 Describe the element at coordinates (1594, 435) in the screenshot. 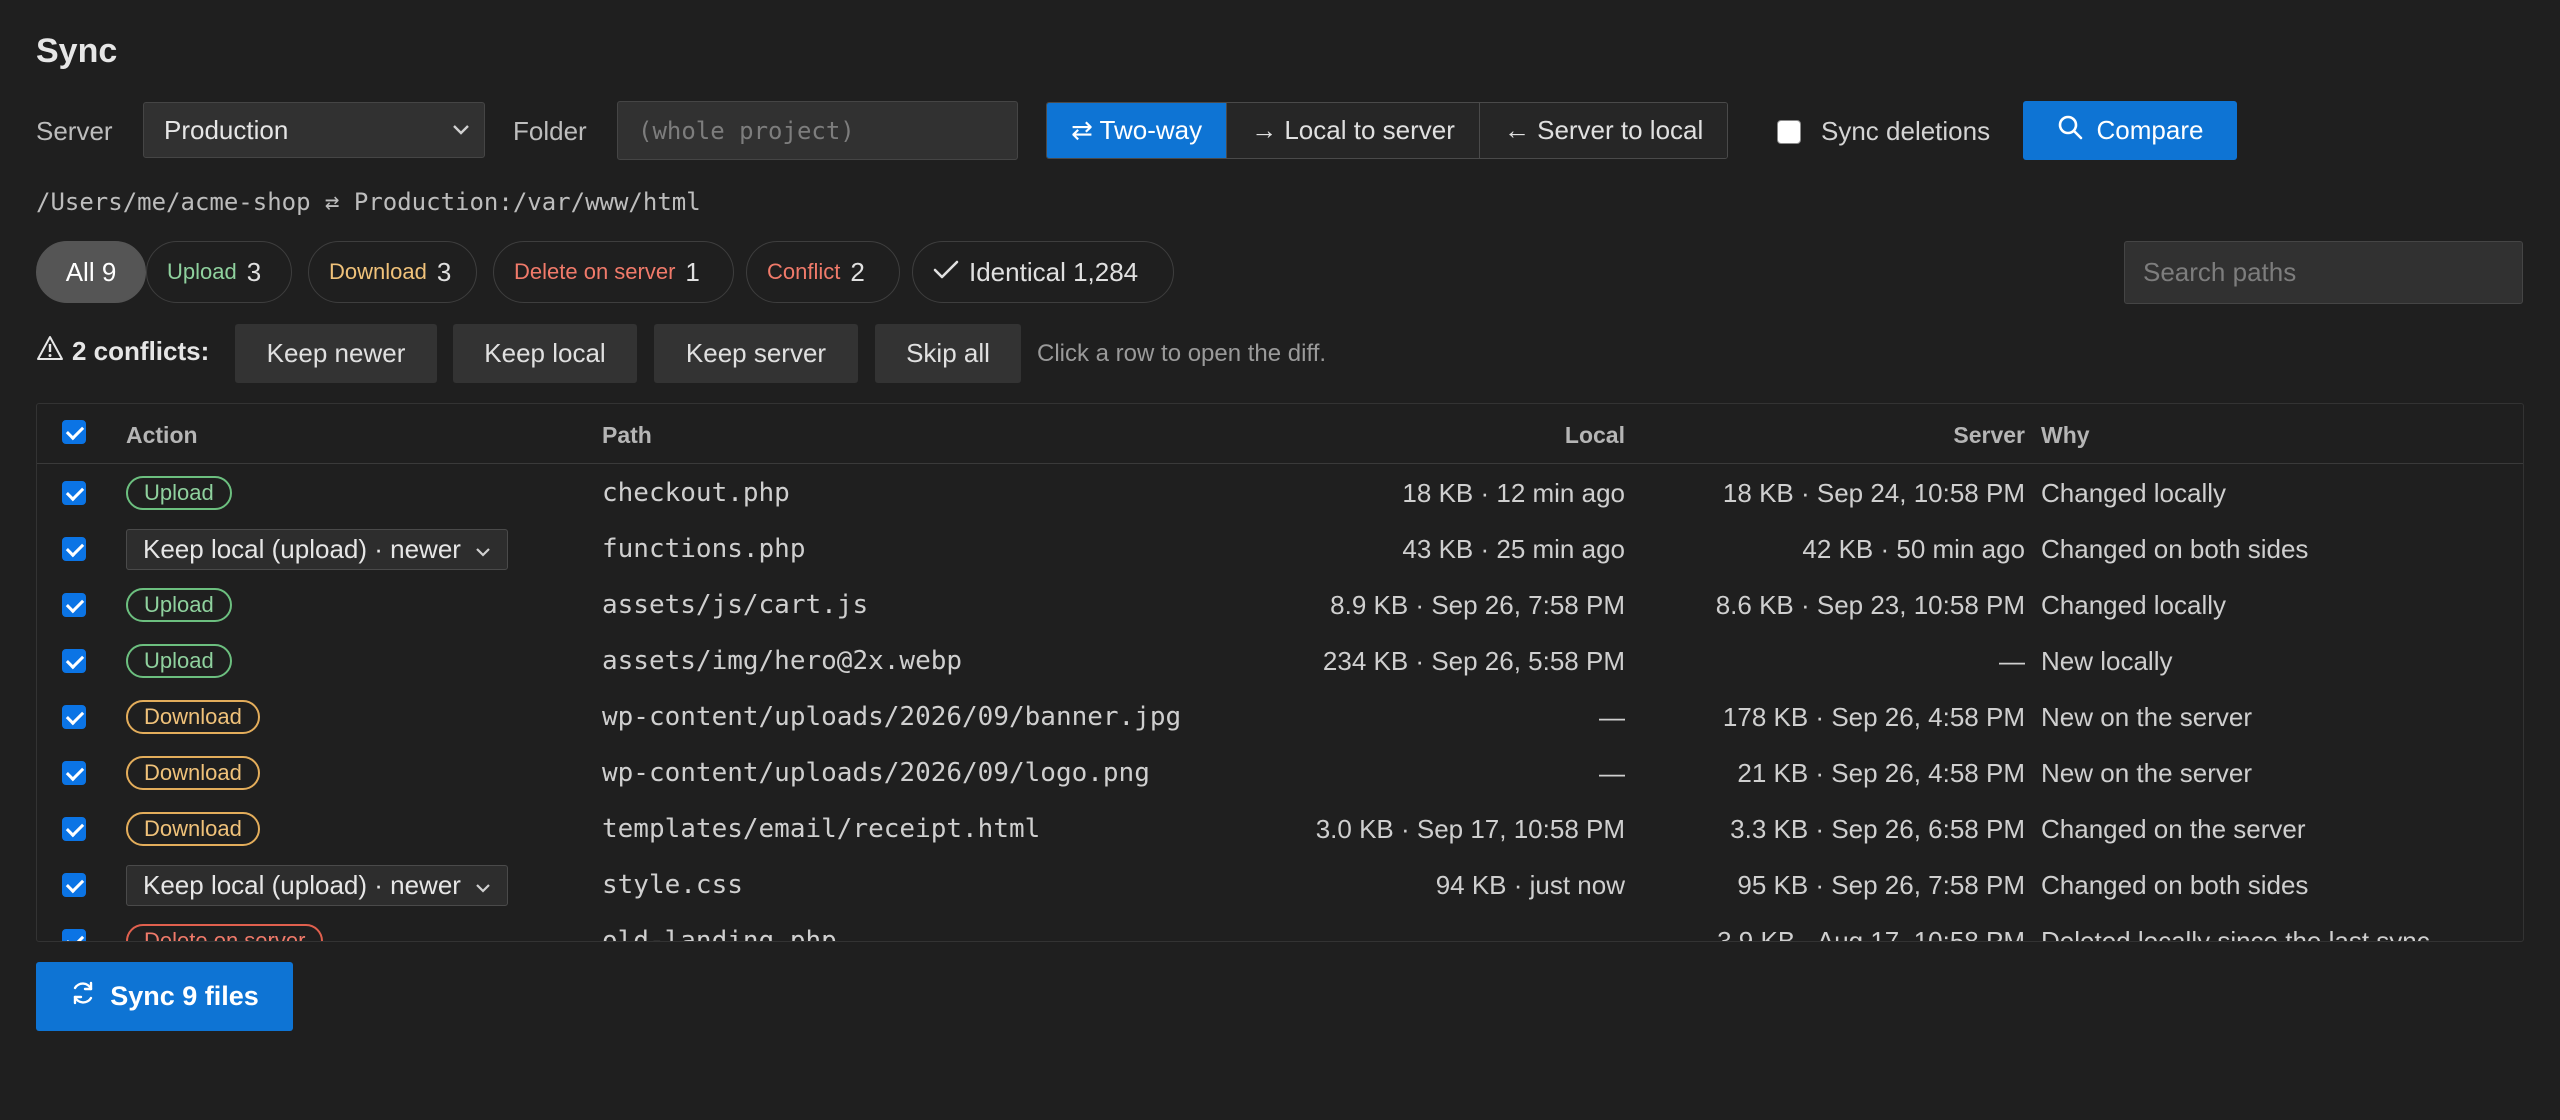

I see `column-header-local: Local` at that location.